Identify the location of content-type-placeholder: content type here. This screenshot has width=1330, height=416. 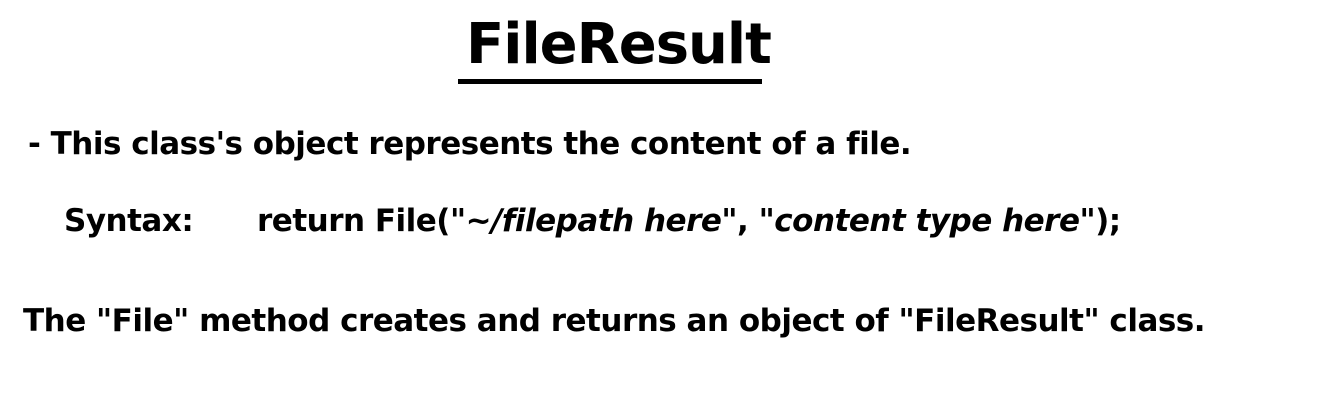
(927, 221).